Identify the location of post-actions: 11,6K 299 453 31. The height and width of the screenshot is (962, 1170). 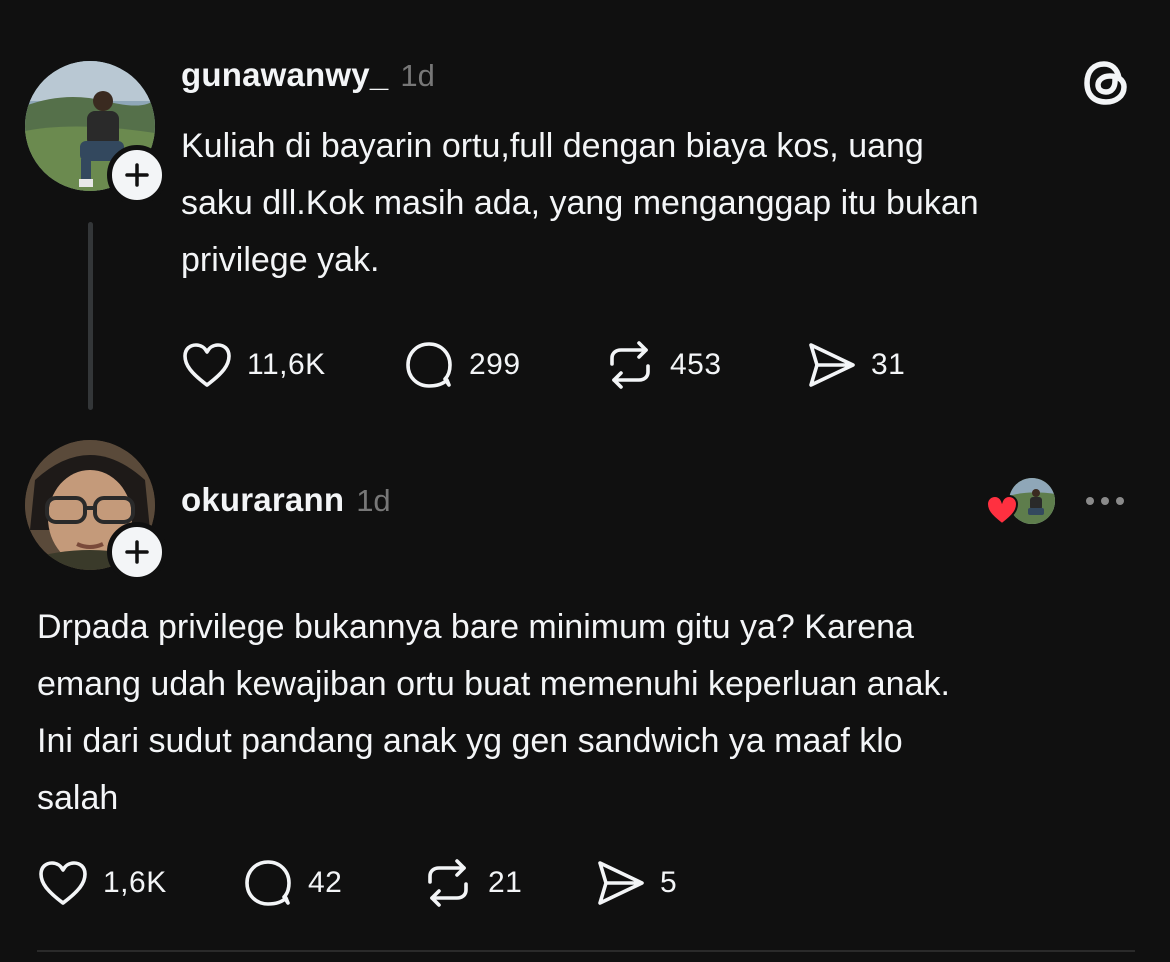
(543, 365).